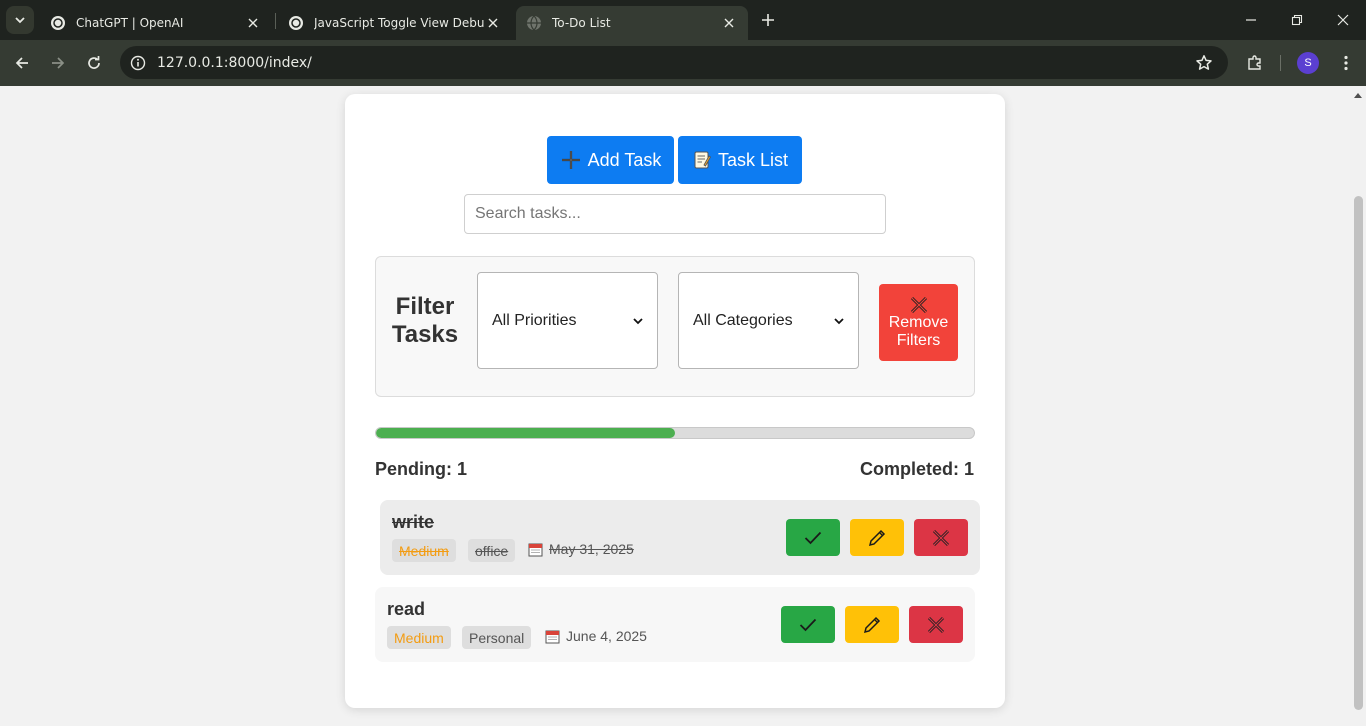 This screenshot has width=1366, height=726. Describe the element at coordinates (591, 549) in the screenshot. I see `task-date-text: May 31, 2025` at that location.